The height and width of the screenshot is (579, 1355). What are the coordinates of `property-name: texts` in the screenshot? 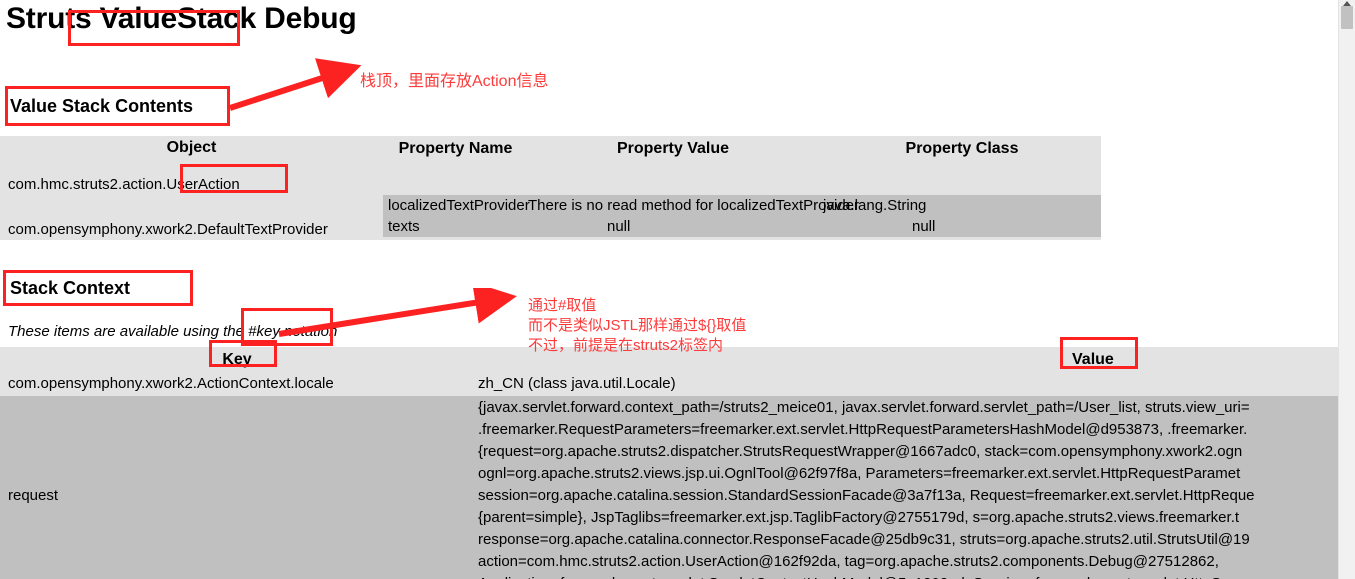 It's located at (453, 226).